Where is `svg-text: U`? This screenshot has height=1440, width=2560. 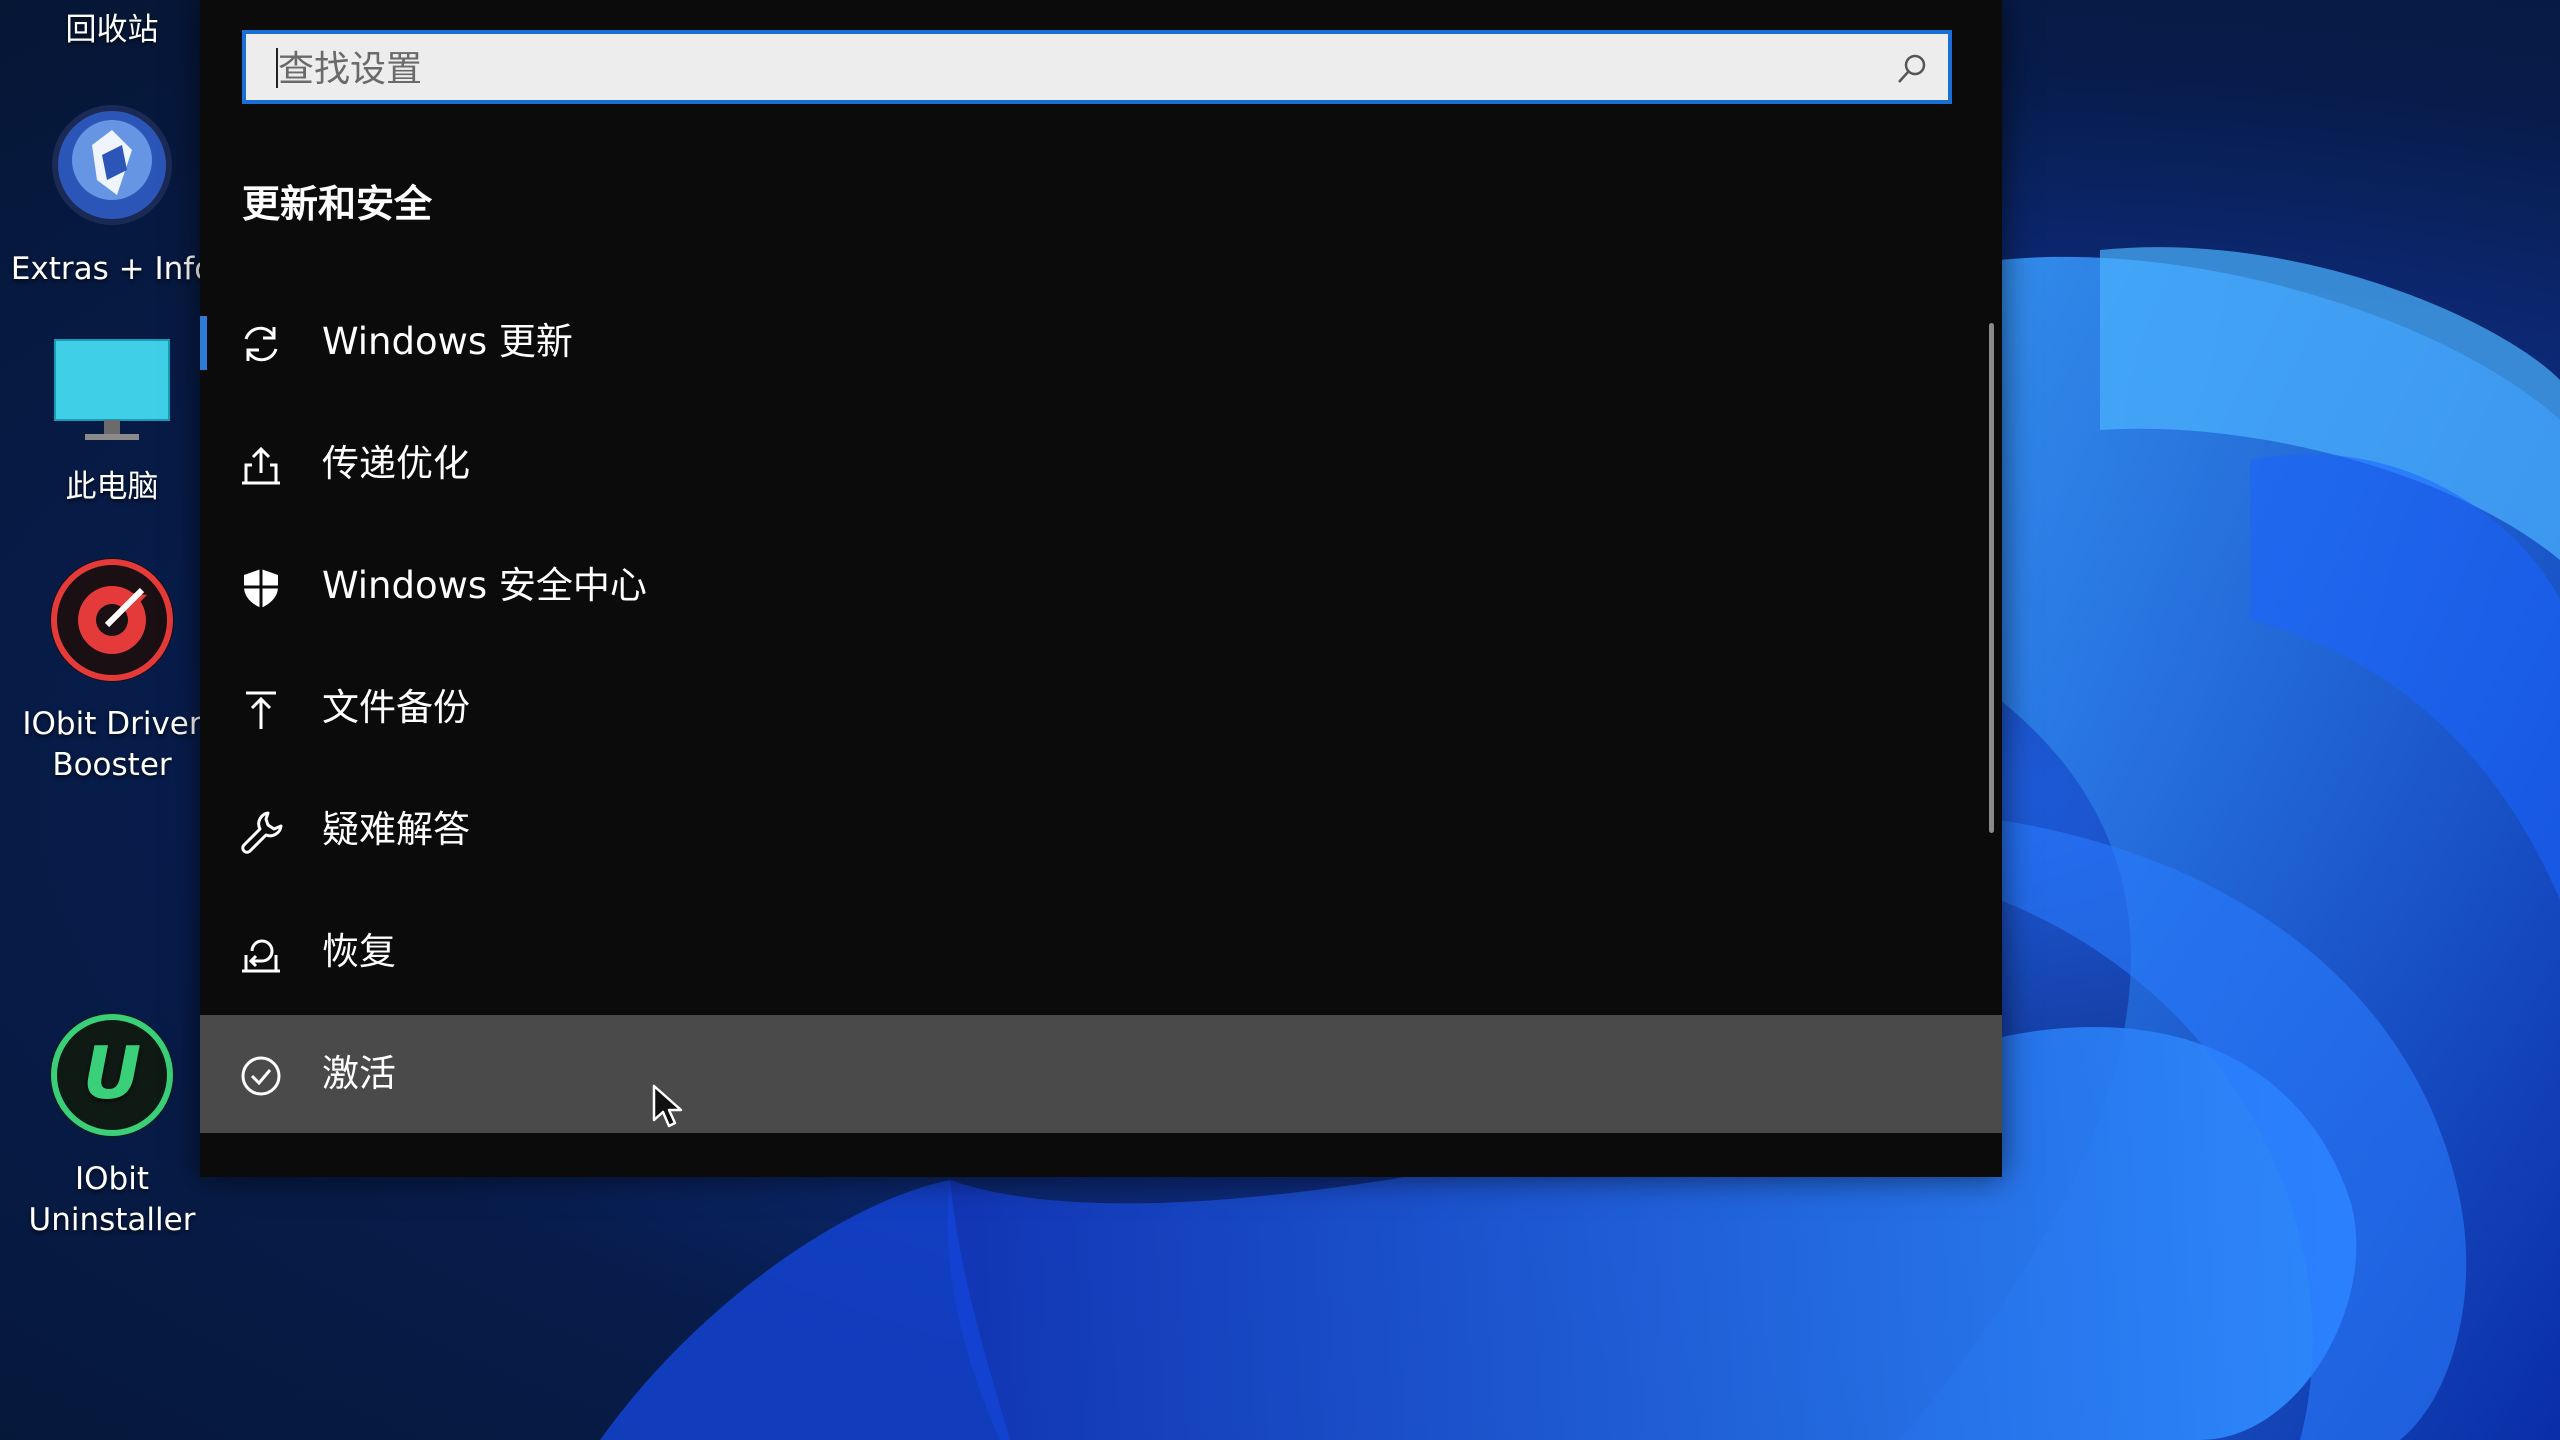
svg-text: U is located at coordinates (112, 1073).